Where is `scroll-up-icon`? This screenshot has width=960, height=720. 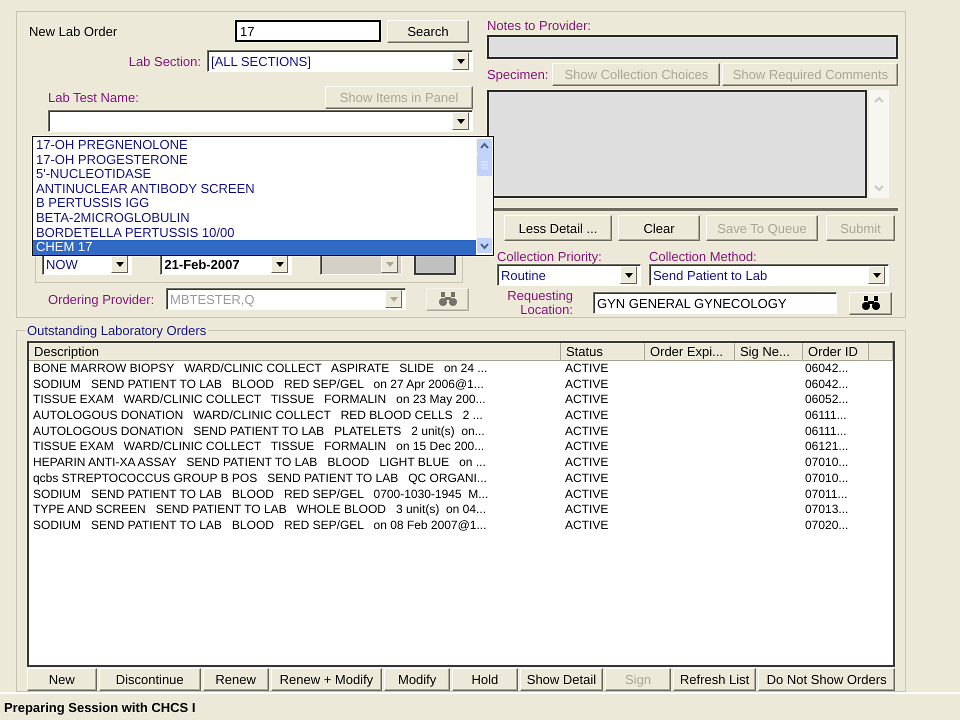
scroll-up-icon is located at coordinates (484, 146).